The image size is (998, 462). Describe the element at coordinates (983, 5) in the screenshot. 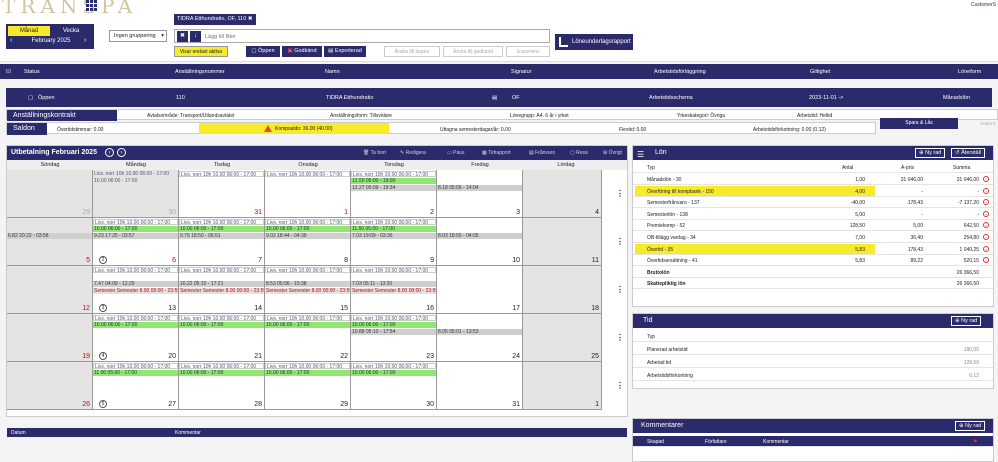

I see `customer-label: CustomerS` at that location.